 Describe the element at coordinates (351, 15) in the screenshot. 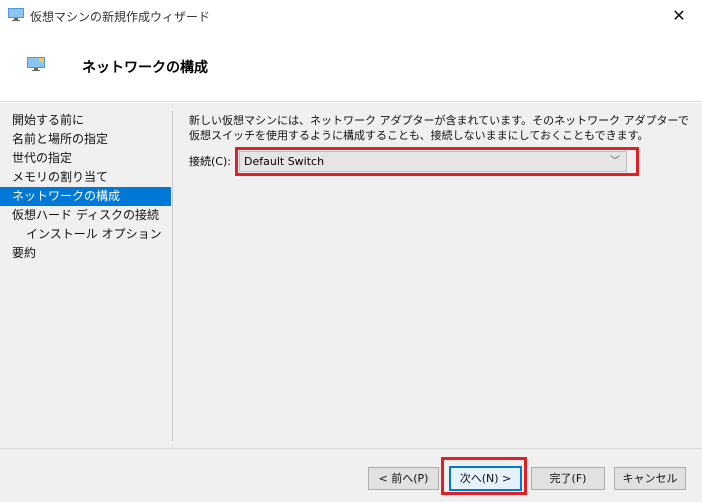

I see `title-bar: 仮想マシンの新規作成ウィザード ✕` at that location.